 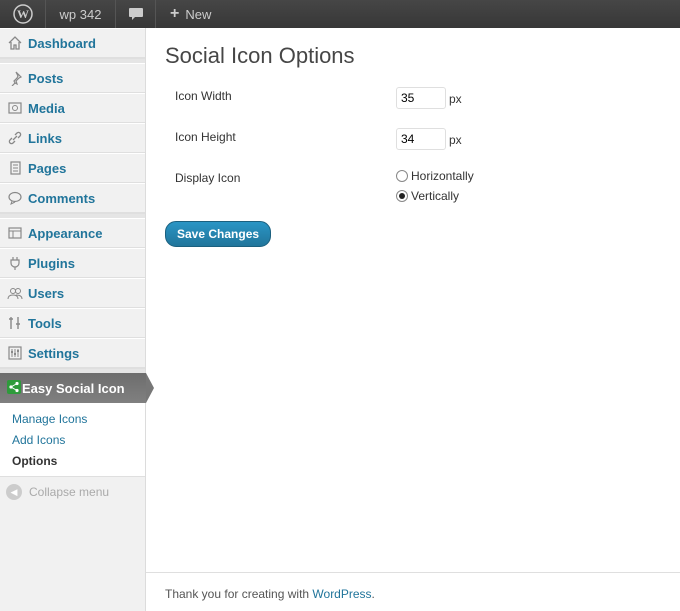 I want to click on page-title: Social Icon Options, so click(x=260, y=55).